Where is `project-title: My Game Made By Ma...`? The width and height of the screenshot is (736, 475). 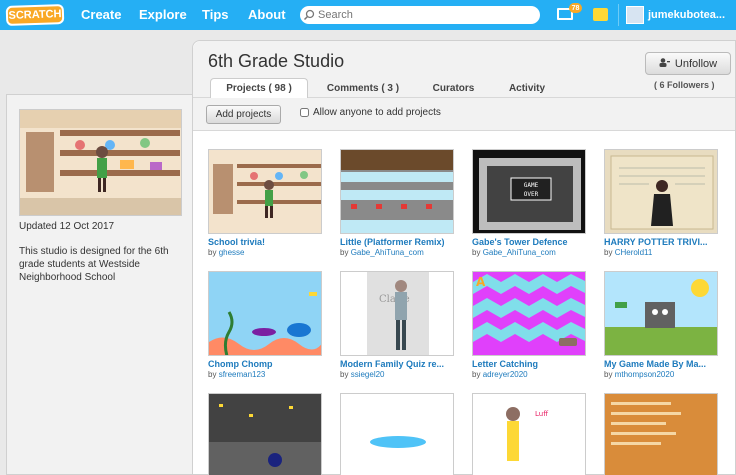
project-title: My Game Made By Ma... is located at coordinates (661, 364).